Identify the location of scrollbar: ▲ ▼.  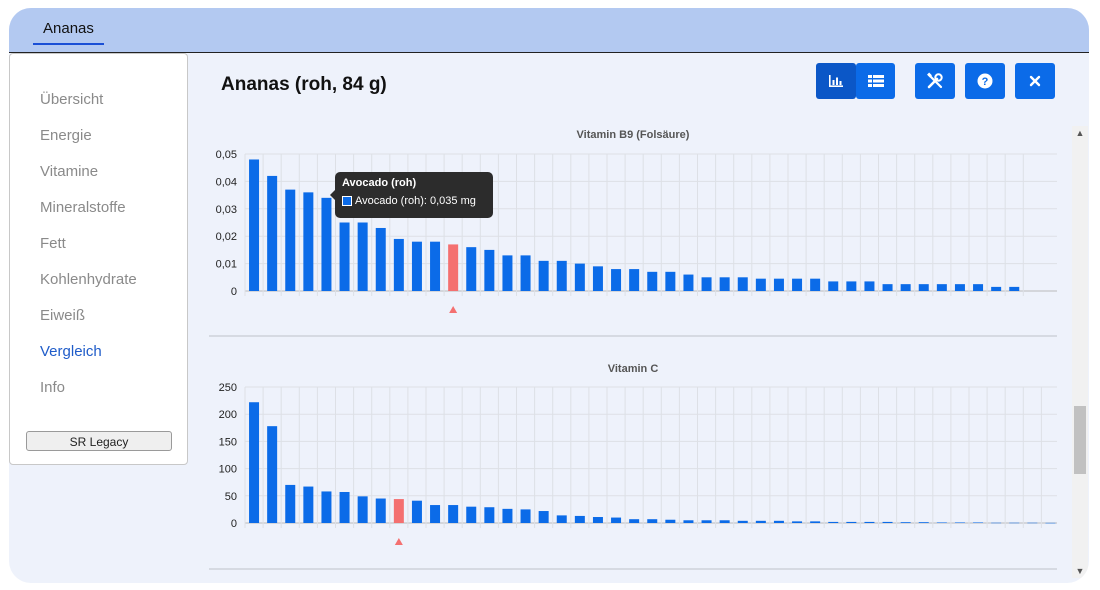
(1080, 352).